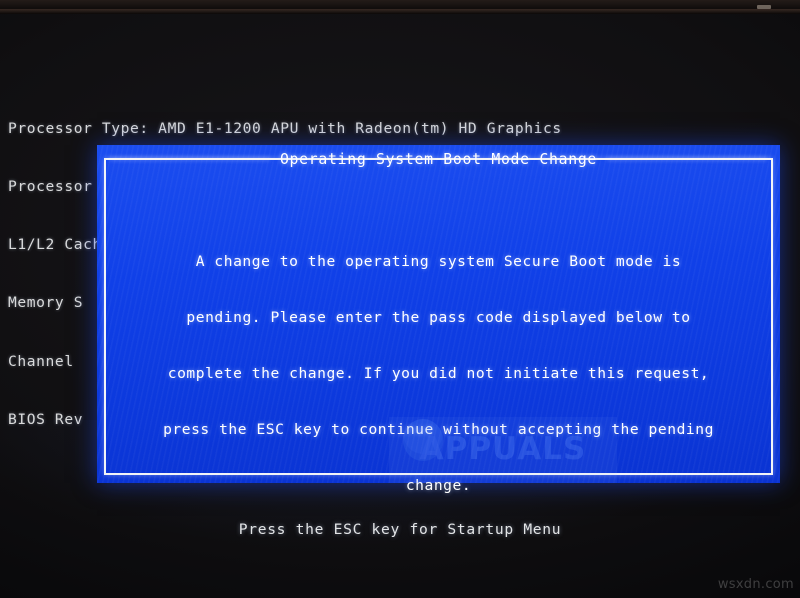 This screenshot has width=800, height=598. Describe the element at coordinates (400, 7) in the screenshot. I see `laptop-bezel-top` at that location.